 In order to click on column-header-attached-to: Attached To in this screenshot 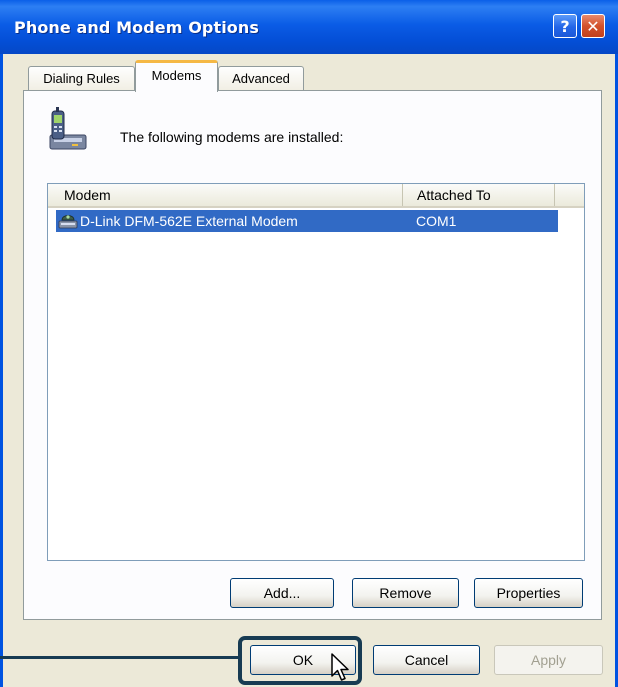, I will do `click(479, 195)`.